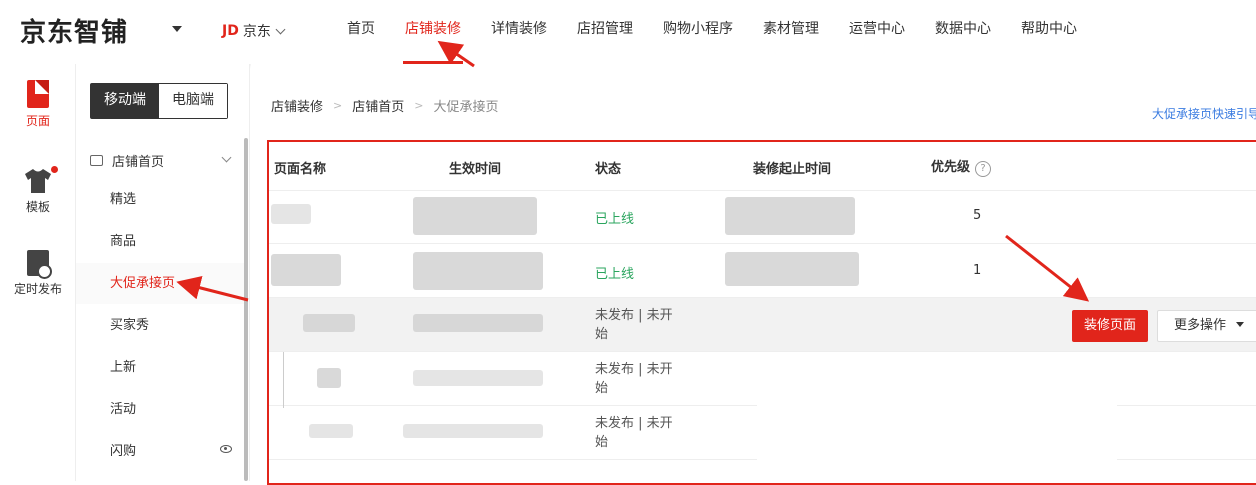 This screenshot has height=485, width=1256. Describe the element at coordinates (977, 215) in the screenshot. I see `priority-value: 5` at that location.